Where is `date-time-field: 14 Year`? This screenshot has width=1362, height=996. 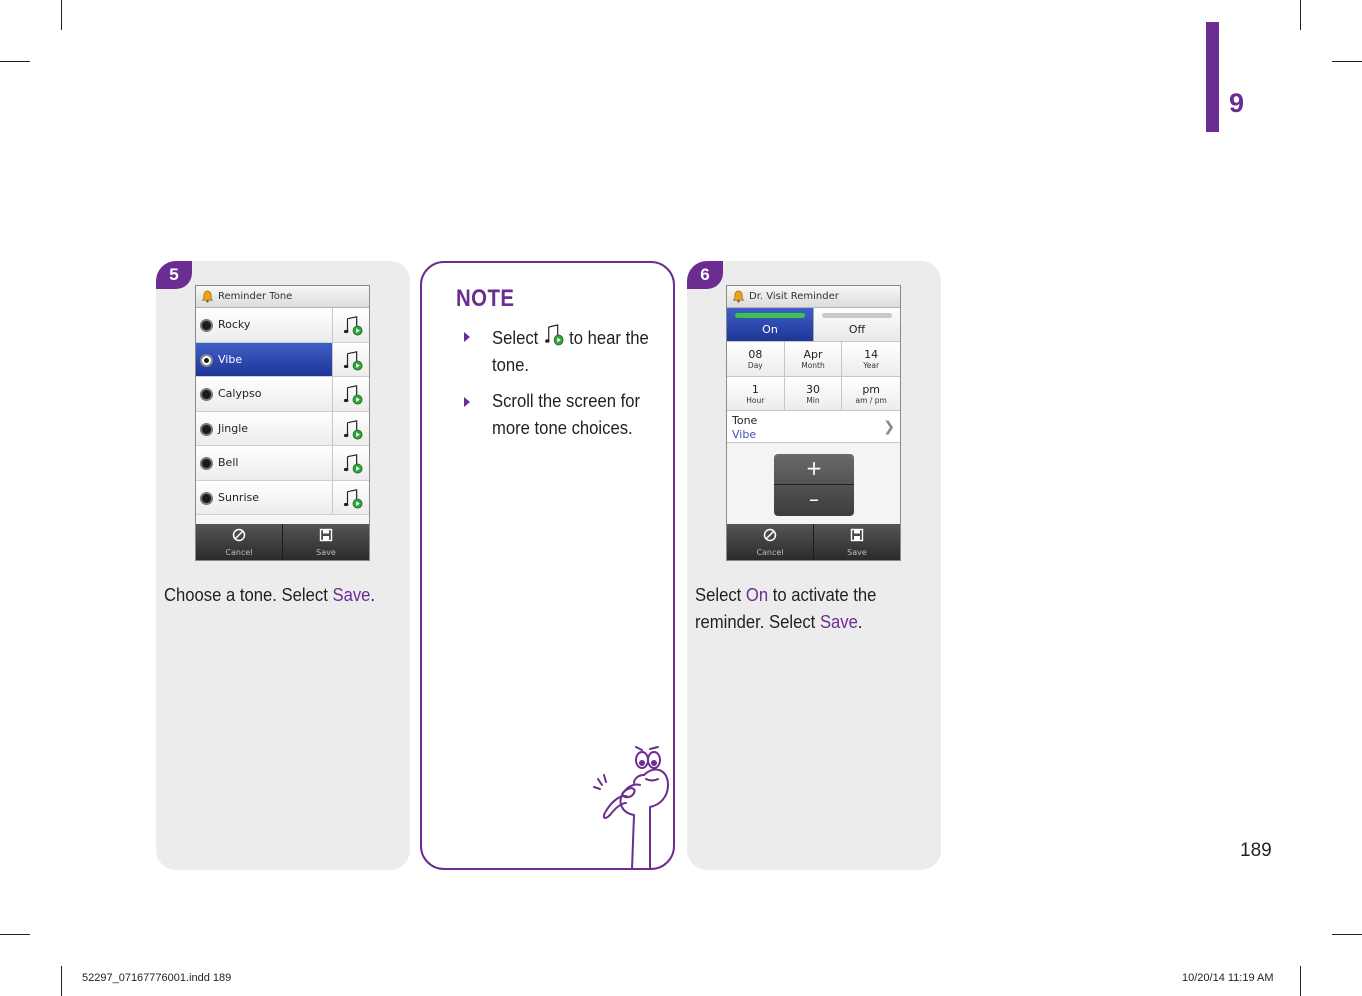 date-time-field: 14 Year is located at coordinates (871, 359).